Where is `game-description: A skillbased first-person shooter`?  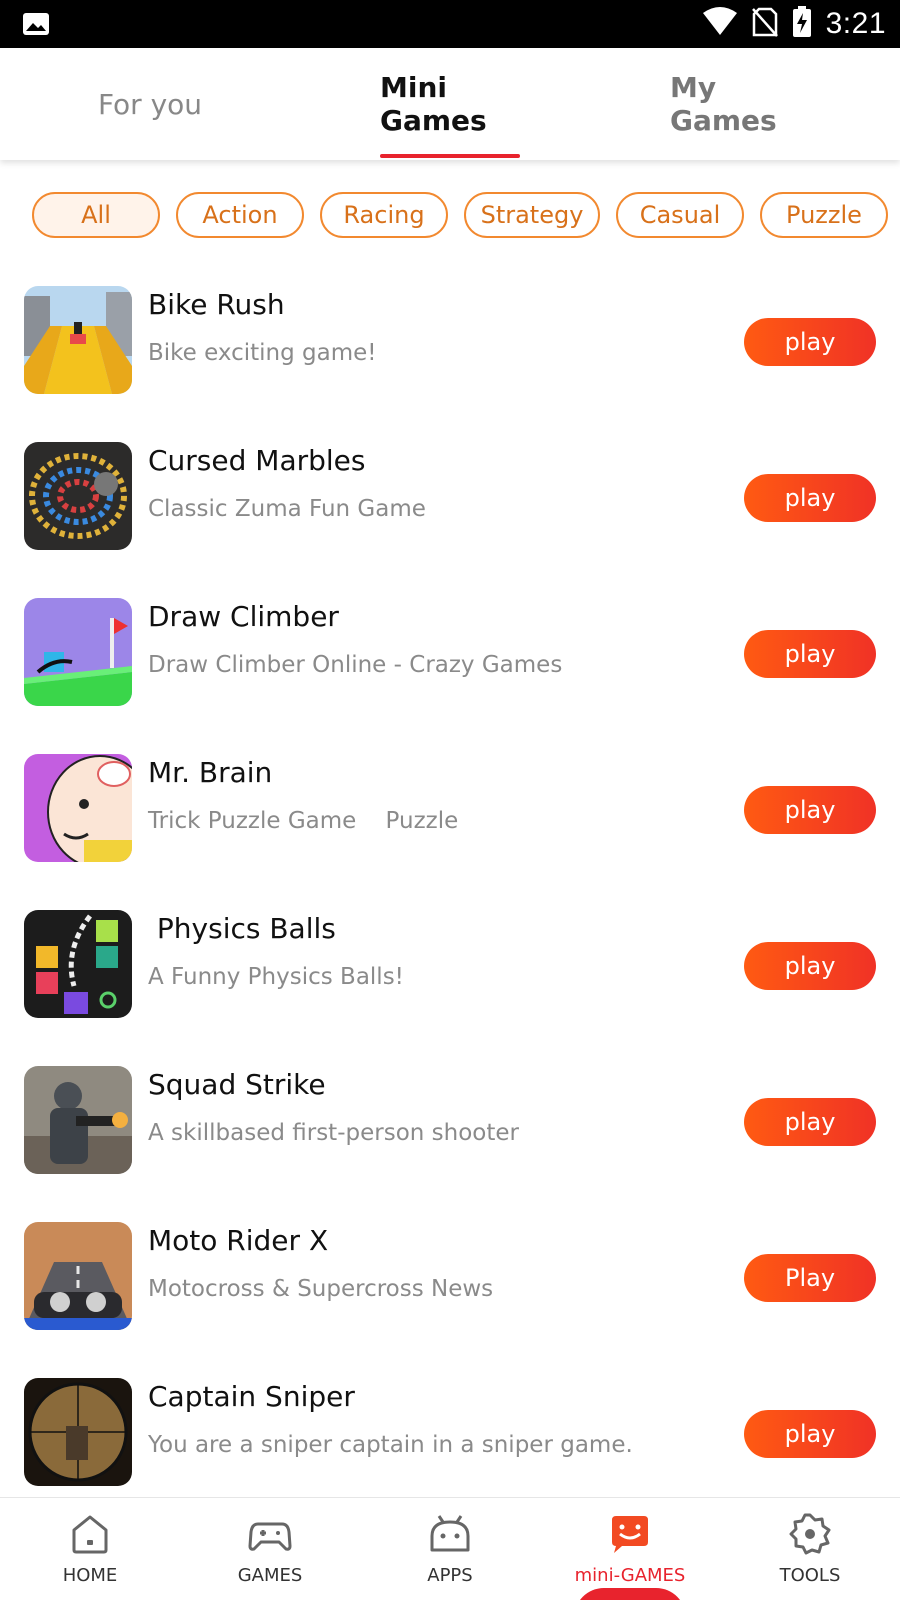
game-description: A skillbased first-person shooter is located at coordinates (333, 1133).